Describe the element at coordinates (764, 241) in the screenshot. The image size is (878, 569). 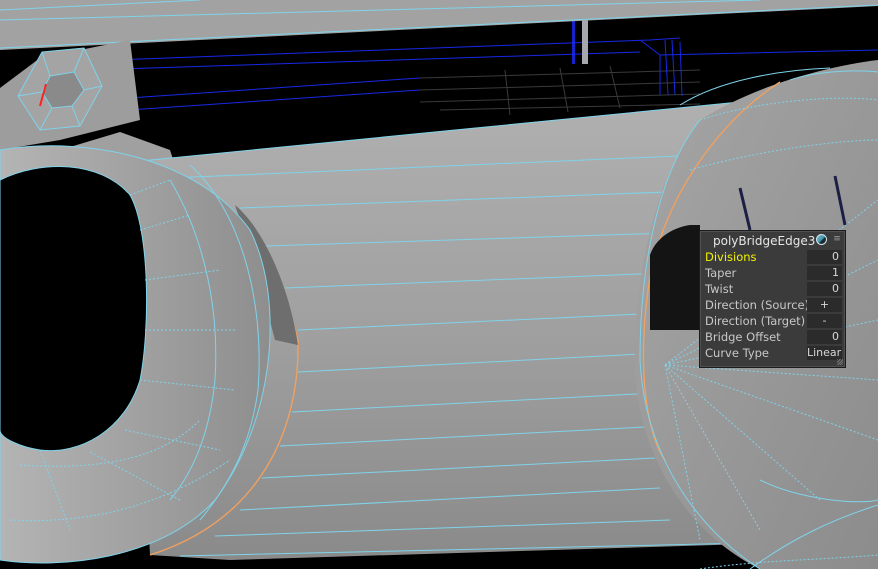
I see `inbox-title: polyBridgeEdge3` at that location.